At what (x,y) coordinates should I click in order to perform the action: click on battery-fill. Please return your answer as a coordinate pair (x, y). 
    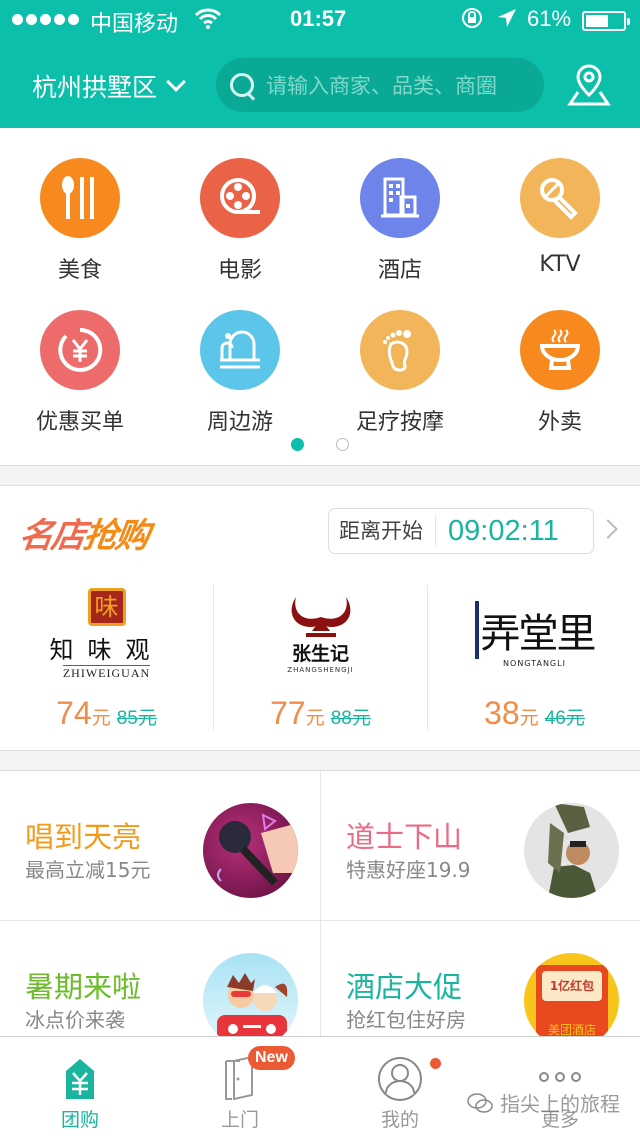
    Looking at the image, I should click on (597, 21).